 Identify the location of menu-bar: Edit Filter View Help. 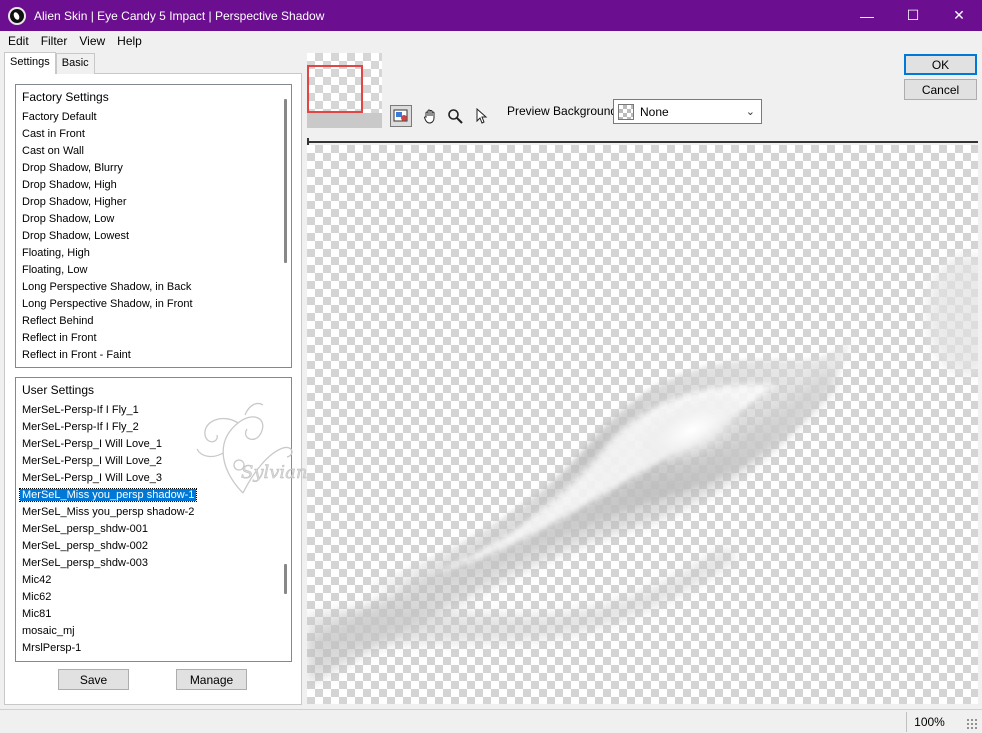
(491, 41).